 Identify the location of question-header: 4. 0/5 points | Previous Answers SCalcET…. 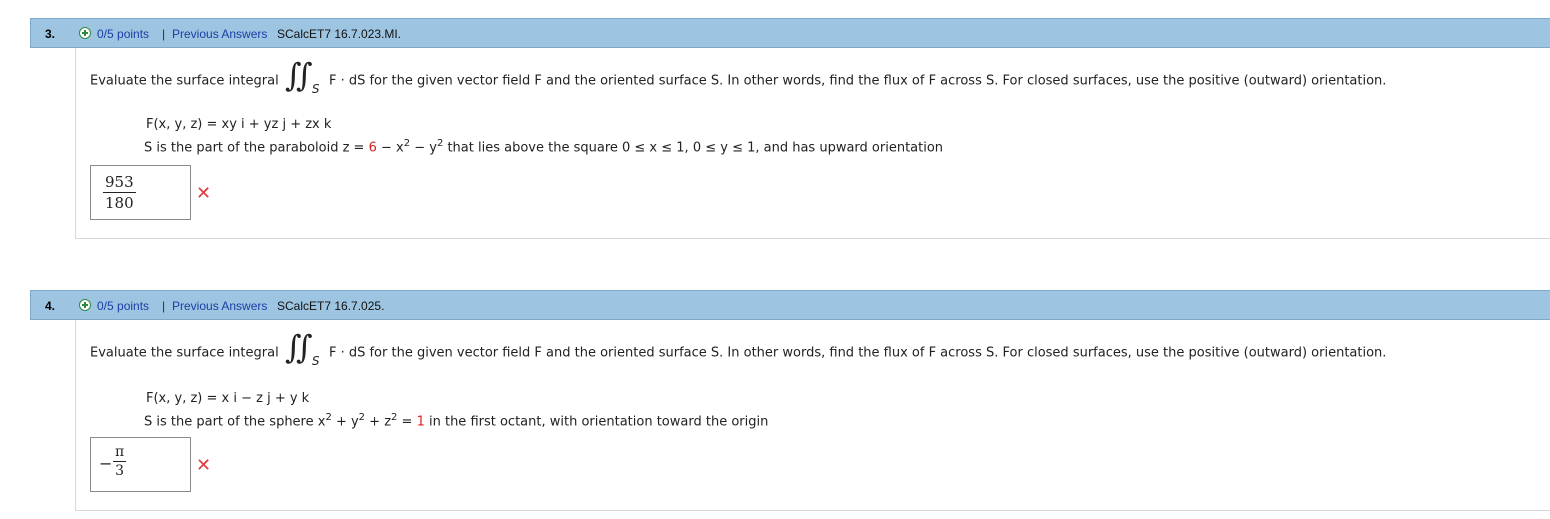
(790, 305).